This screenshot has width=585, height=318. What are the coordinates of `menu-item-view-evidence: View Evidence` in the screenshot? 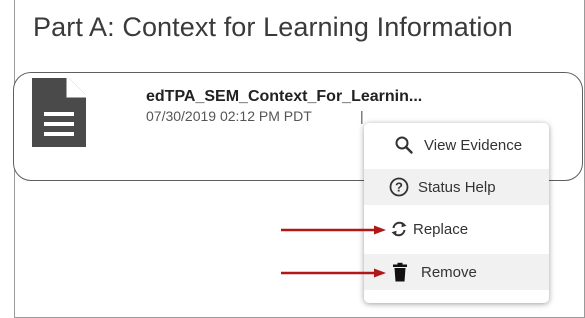 It's located at (456, 145).